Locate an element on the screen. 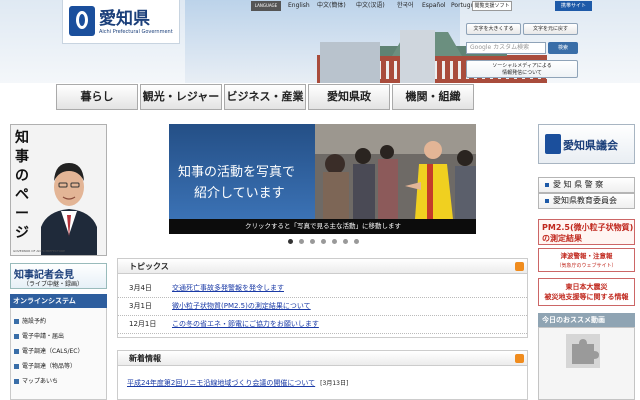  online-facility-reservation: 施設予約 is located at coordinates (30, 320).